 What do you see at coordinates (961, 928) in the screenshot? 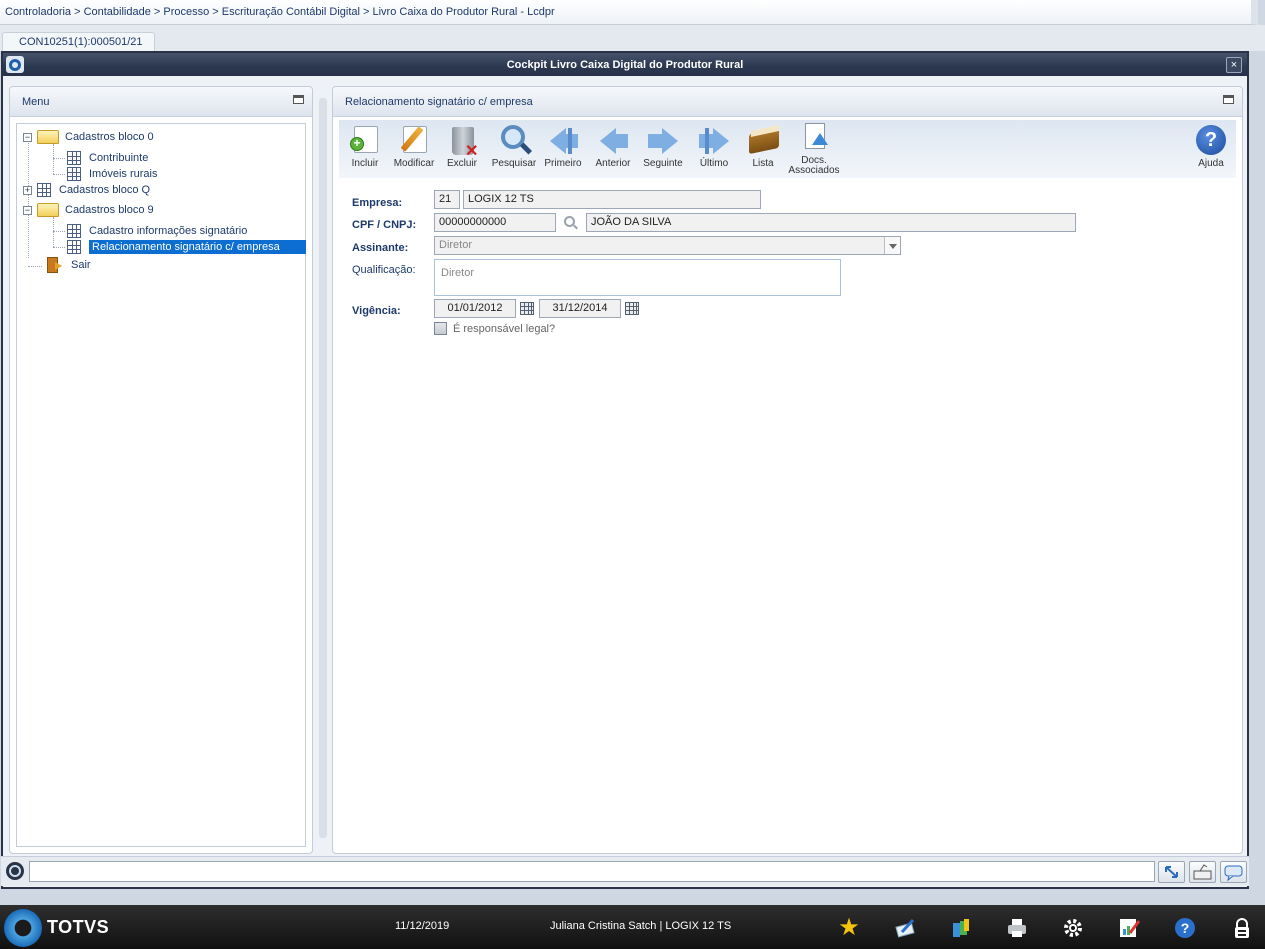
I see `cube-apps-icon` at bounding box center [961, 928].